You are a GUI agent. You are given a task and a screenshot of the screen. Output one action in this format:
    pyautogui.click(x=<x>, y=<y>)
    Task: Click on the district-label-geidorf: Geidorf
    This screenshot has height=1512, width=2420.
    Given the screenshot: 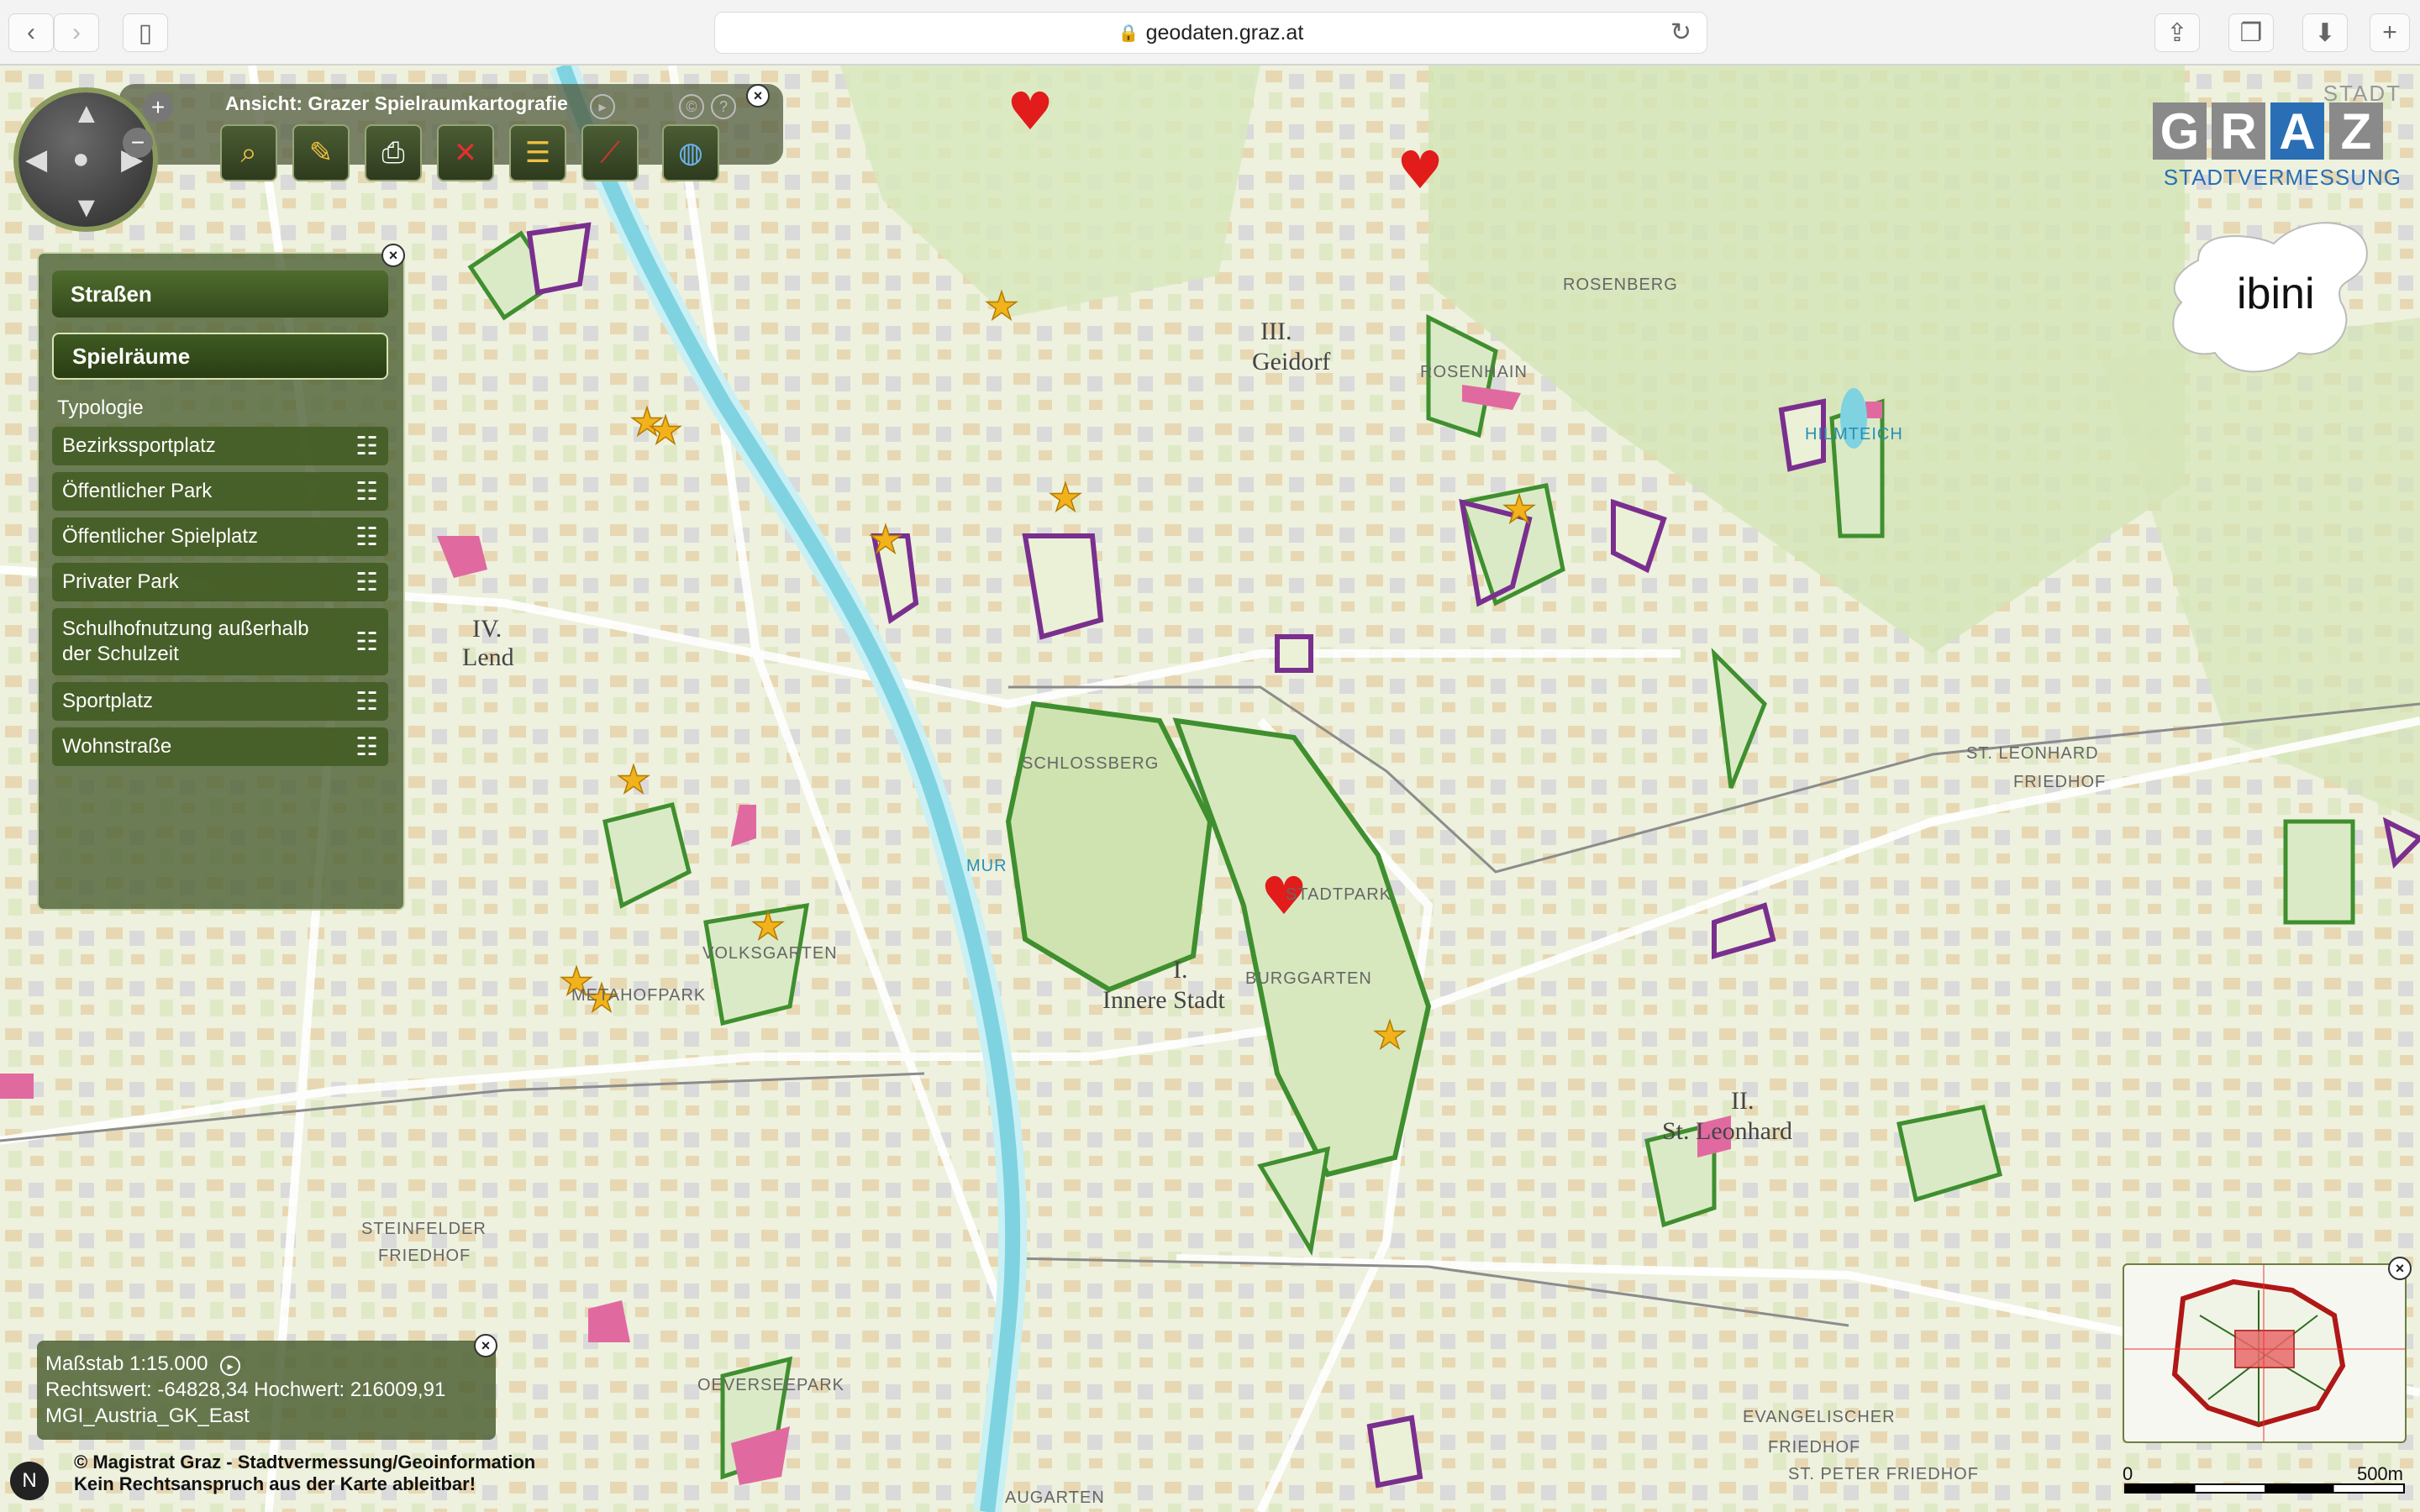 What is the action you would take?
    pyautogui.click(x=1291, y=361)
    